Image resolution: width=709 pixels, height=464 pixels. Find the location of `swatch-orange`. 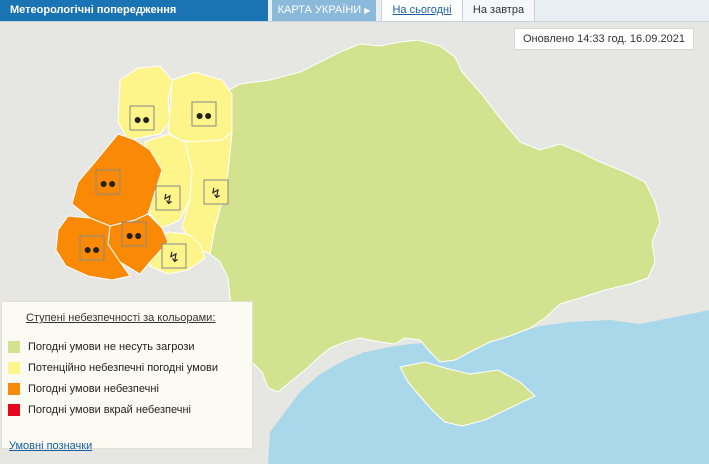

swatch-orange is located at coordinates (14, 389).